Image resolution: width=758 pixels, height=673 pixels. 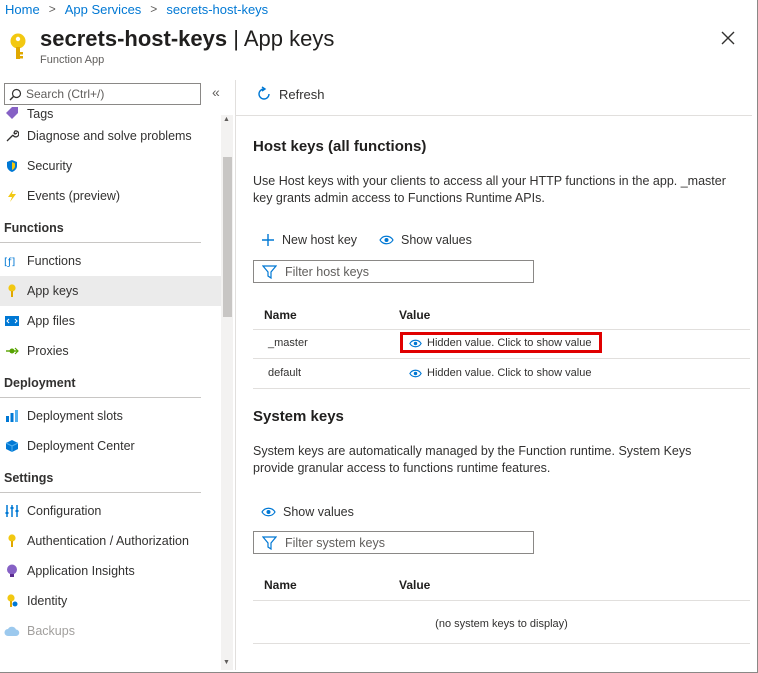 I want to click on filter-host-keys-input: Filter host keys, so click(x=393, y=271).